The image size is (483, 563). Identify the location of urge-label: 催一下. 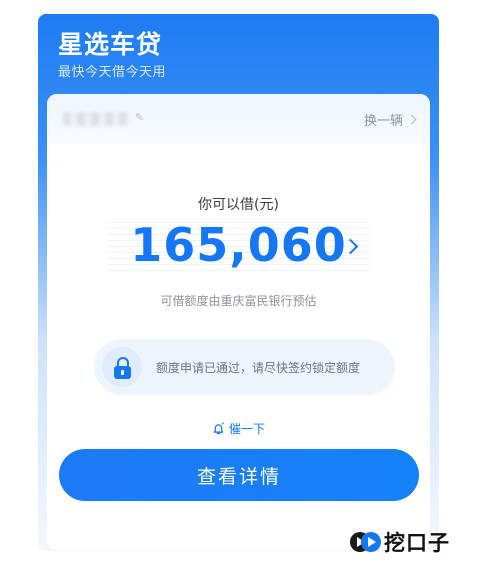
(246, 429).